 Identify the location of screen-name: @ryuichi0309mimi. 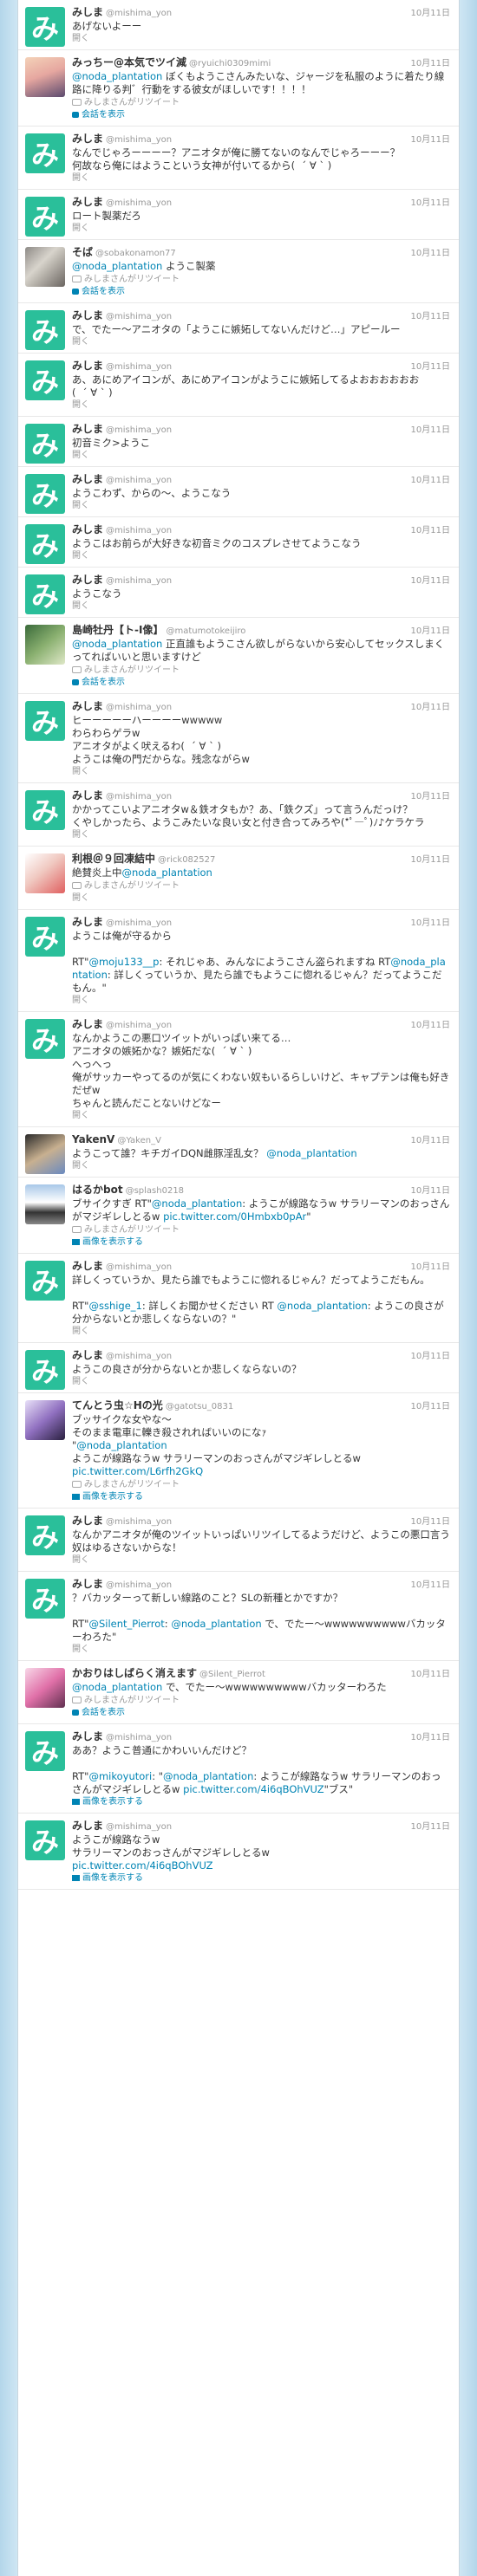
(230, 64).